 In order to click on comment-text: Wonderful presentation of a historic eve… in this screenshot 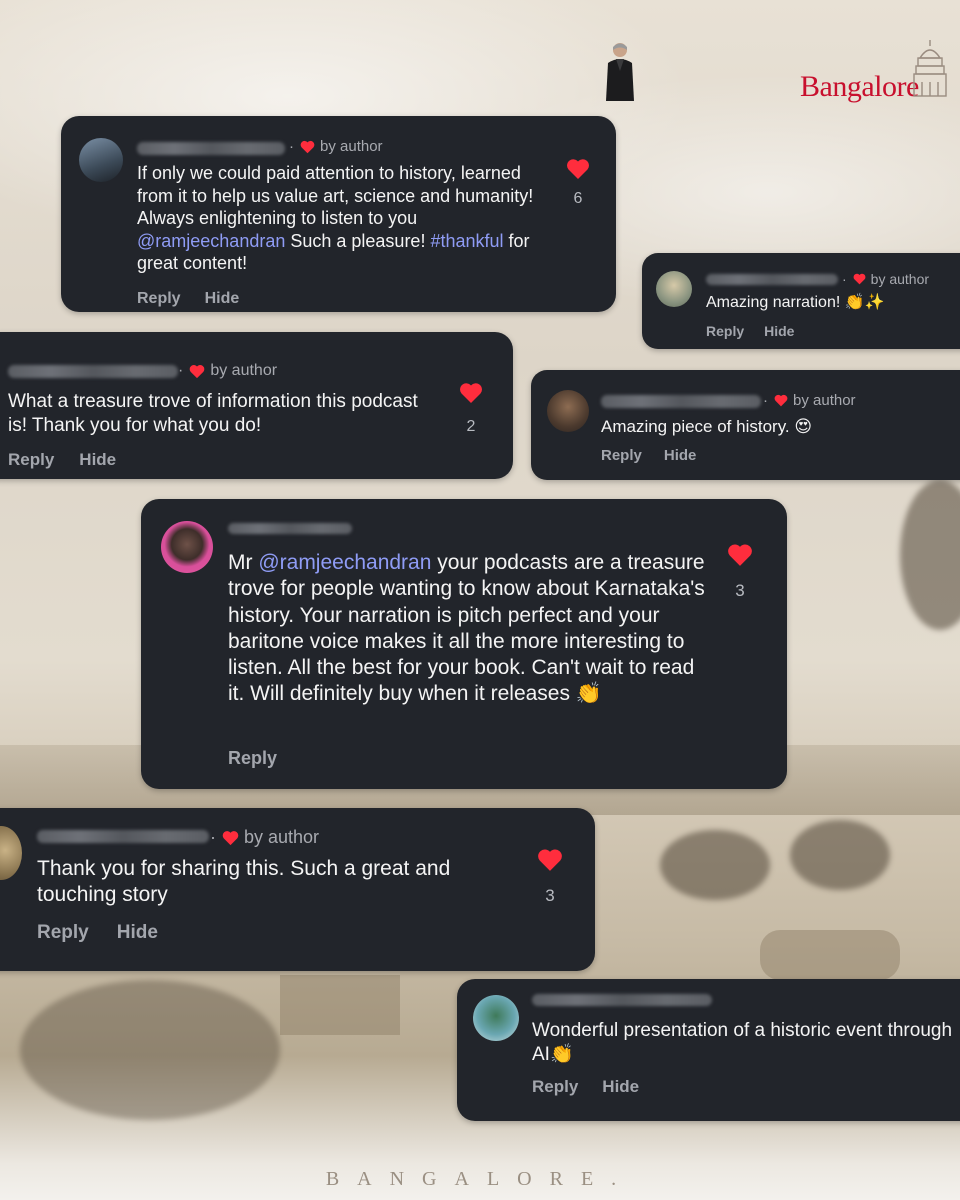, I will do `click(742, 1042)`.